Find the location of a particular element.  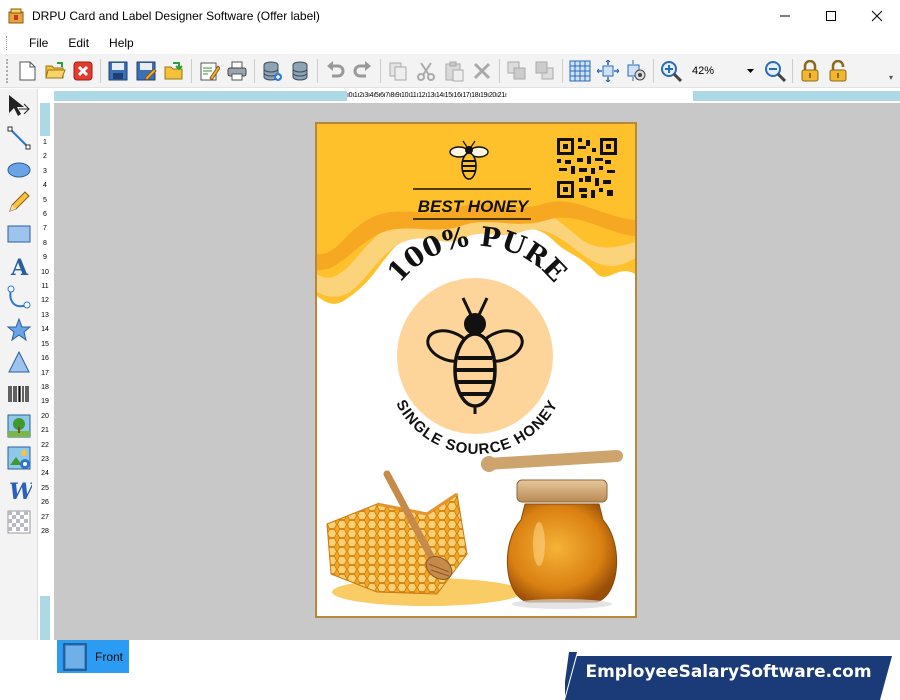

watermark-checker-icon is located at coordinates (19, 522).